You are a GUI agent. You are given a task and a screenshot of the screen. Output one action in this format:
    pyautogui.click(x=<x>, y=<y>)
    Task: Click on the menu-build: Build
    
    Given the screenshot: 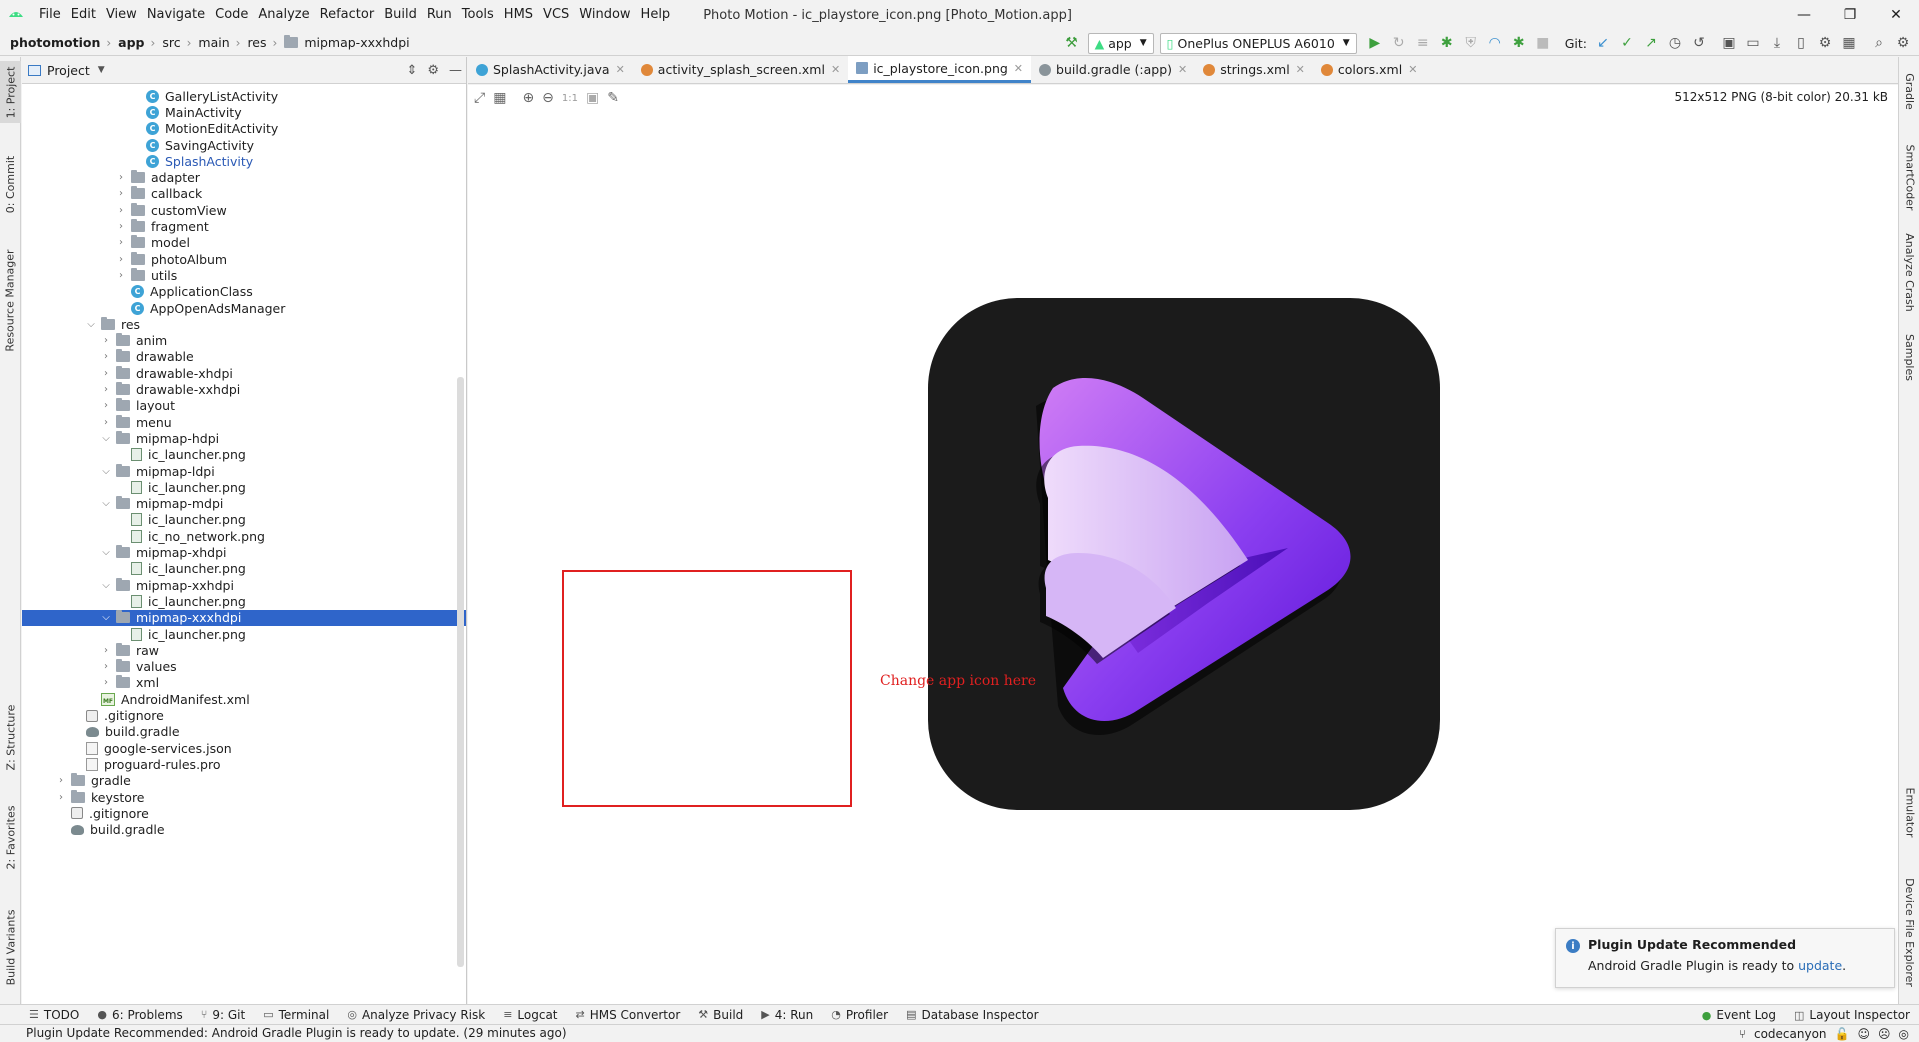 What is the action you would take?
    pyautogui.click(x=400, y=15)
    